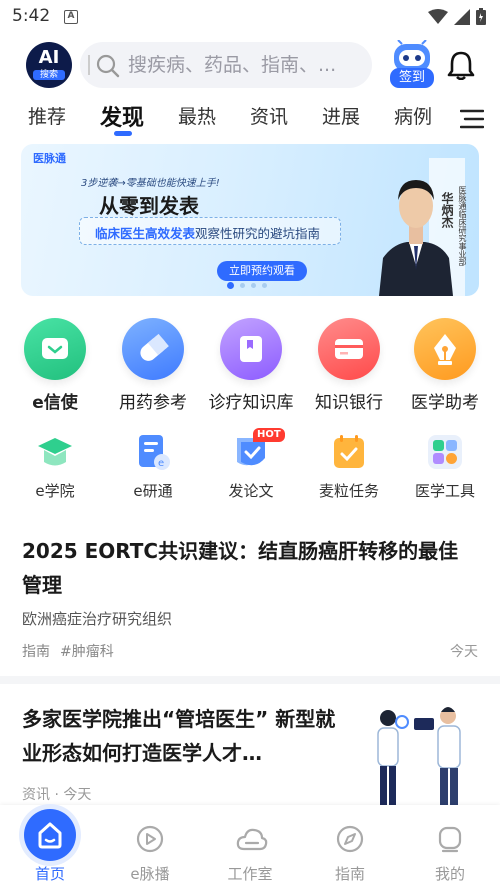 This screenshot has height=888, width=500. I want to click on wifi-icon, so click(438, 16).